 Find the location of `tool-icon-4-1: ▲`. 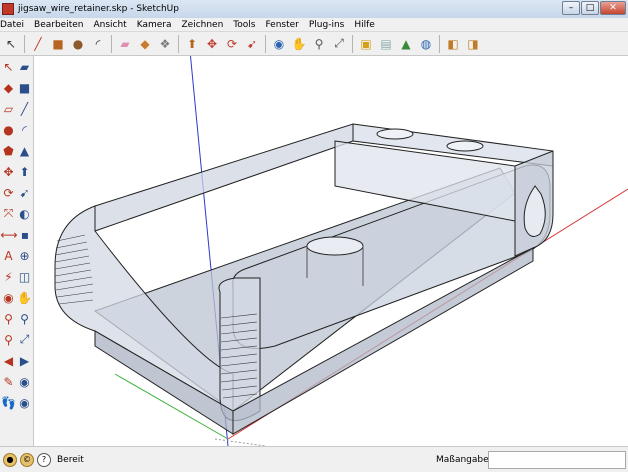

tool-icon-4-1: ▲ is located at coordinates (24, 151).